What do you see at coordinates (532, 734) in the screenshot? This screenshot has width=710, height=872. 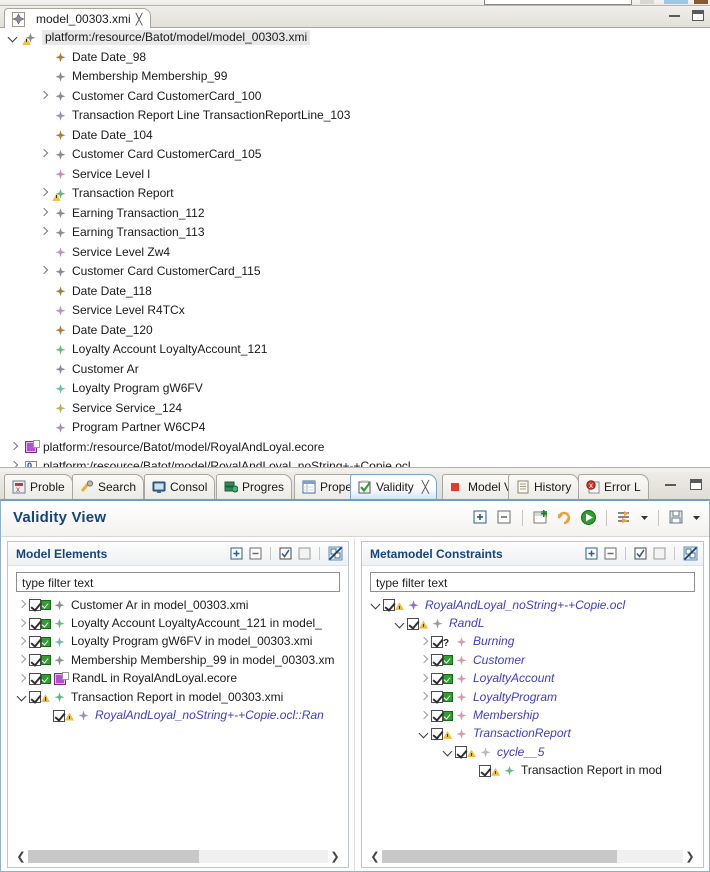 I see `tree-row: TransactionReport` at bounding box center [532, 734].